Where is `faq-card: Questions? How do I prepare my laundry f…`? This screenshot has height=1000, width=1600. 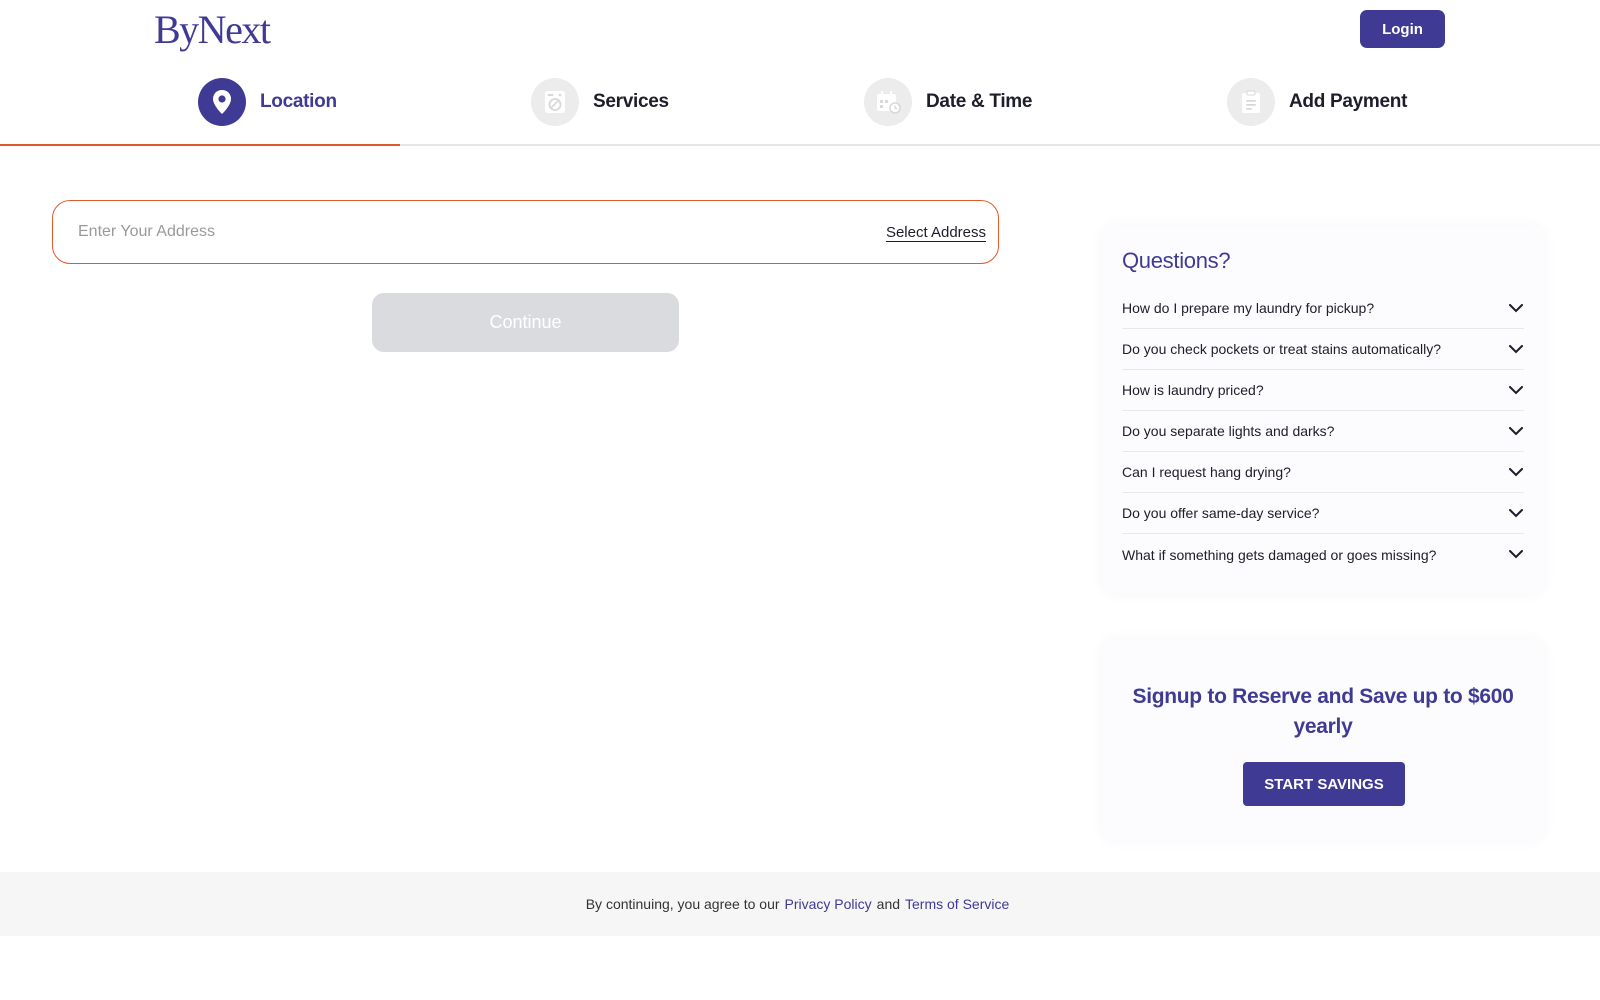 faq-card: Questions? How do I prepare my laundry f… is located at coordinates (1323, 410).